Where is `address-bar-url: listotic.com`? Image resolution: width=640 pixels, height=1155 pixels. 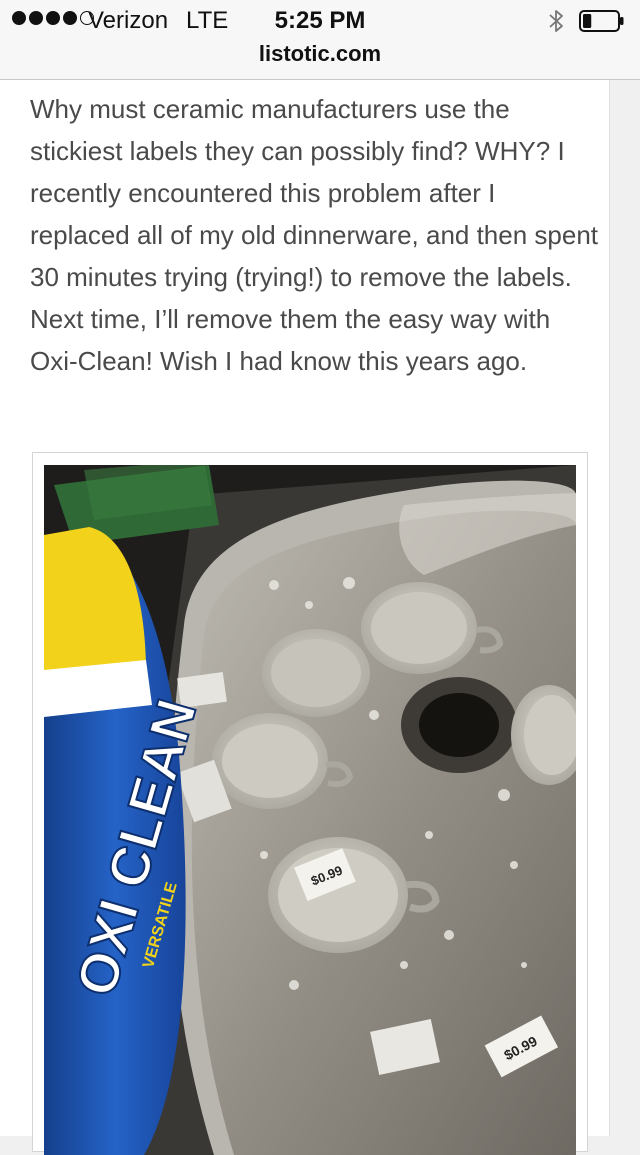
address-bar-url: listotic.com is located at coordinates (320, 54).